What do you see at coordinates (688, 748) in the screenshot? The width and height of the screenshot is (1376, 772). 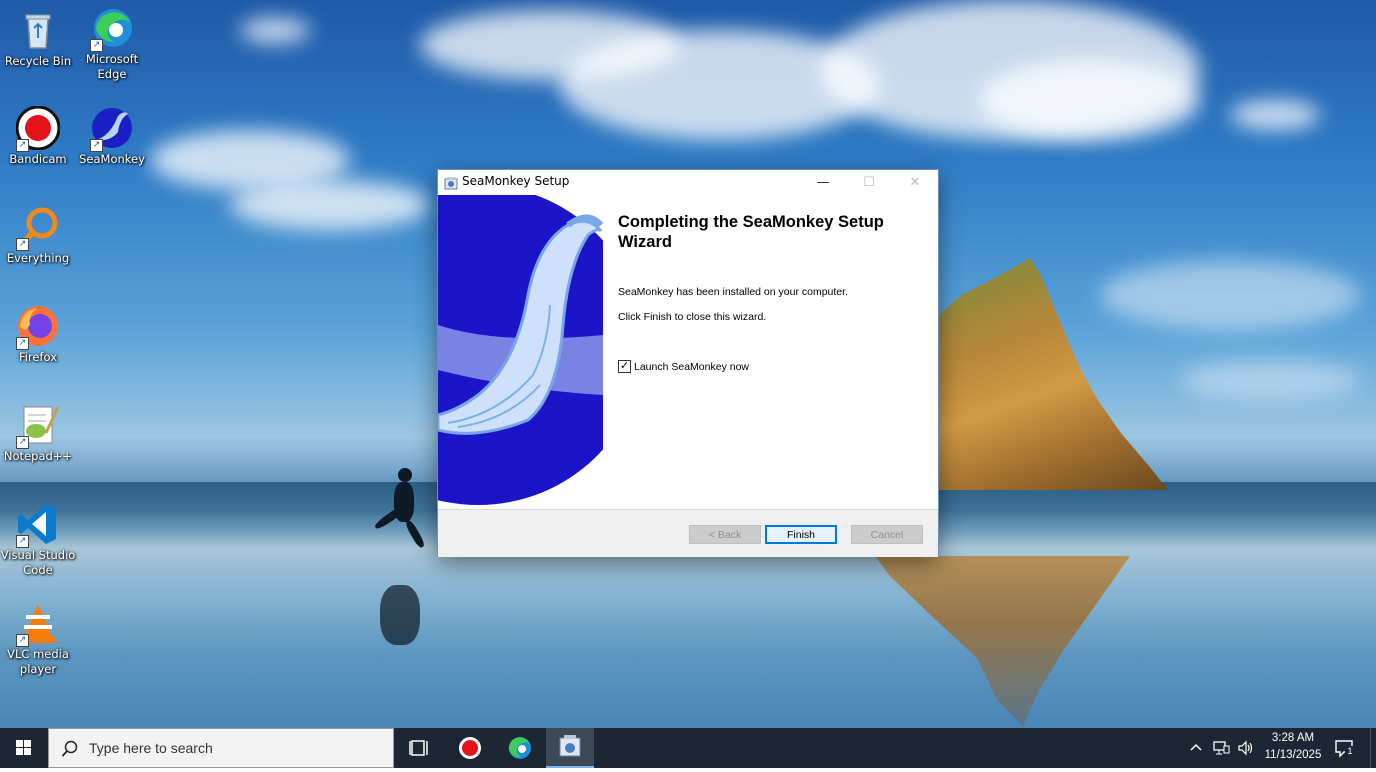 I see `taskbar: Type here to search 3:28 AM 11/13/2025 1` at bounding box center [688, 748].